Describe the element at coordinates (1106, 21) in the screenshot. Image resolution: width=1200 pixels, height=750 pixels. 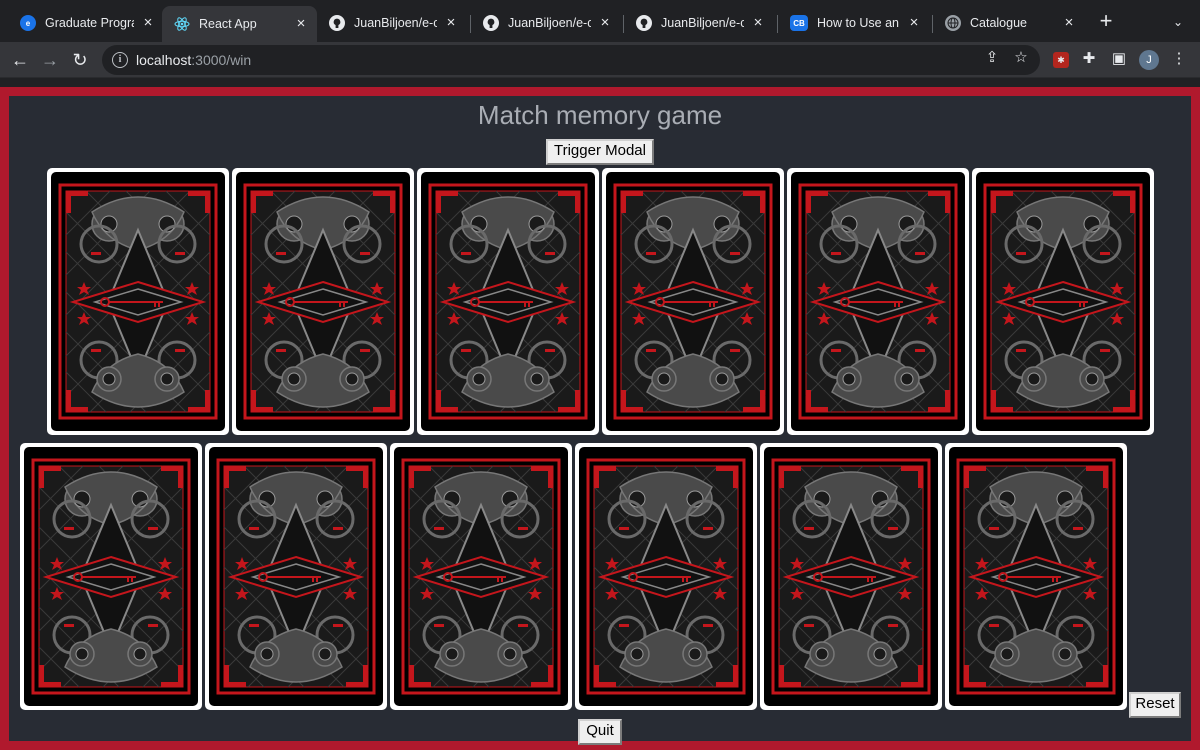
I see `new-tab-button: +` at that location.